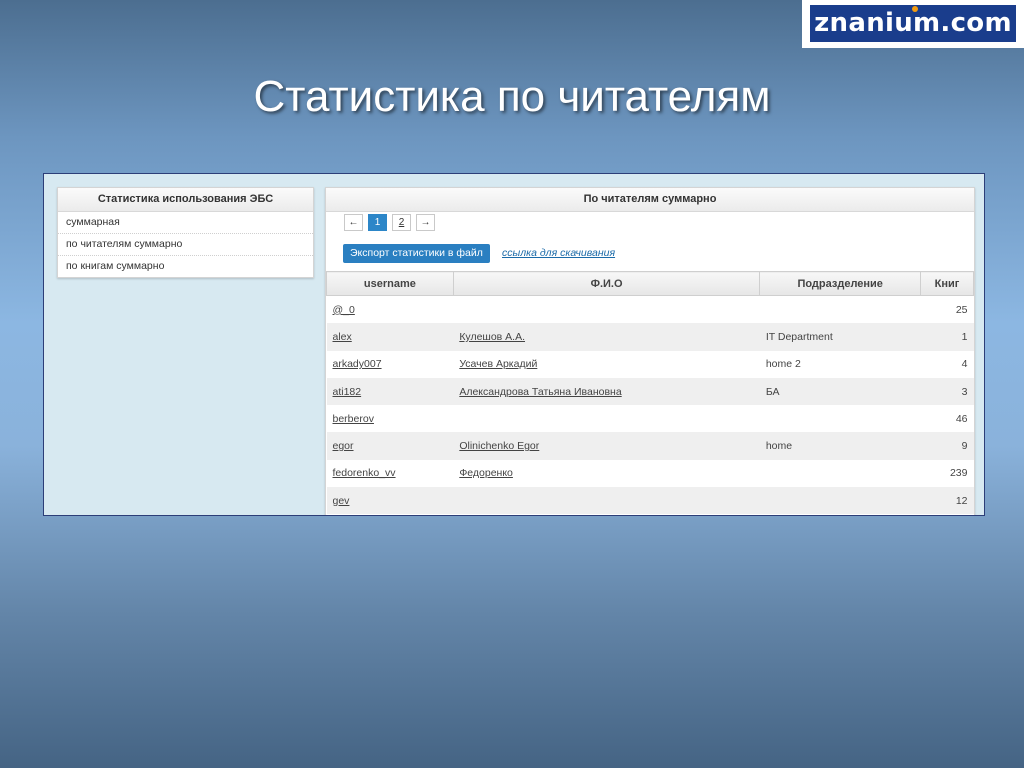 The height and width of the screenshot is (768, 1024). What do you see at coordinates (840, 391) in the screenshot?
I see `department-cell: БА` at bounding box center [840, 391].